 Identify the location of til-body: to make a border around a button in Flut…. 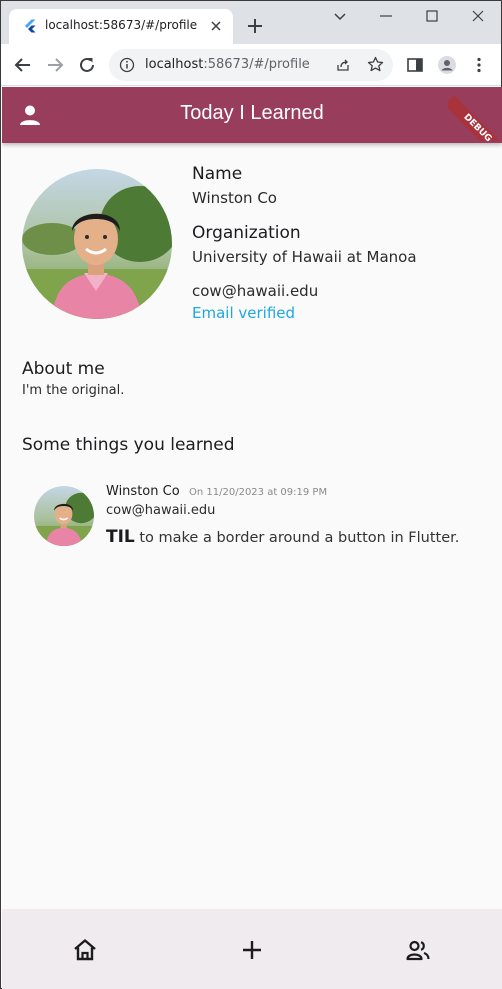
(297, 538).